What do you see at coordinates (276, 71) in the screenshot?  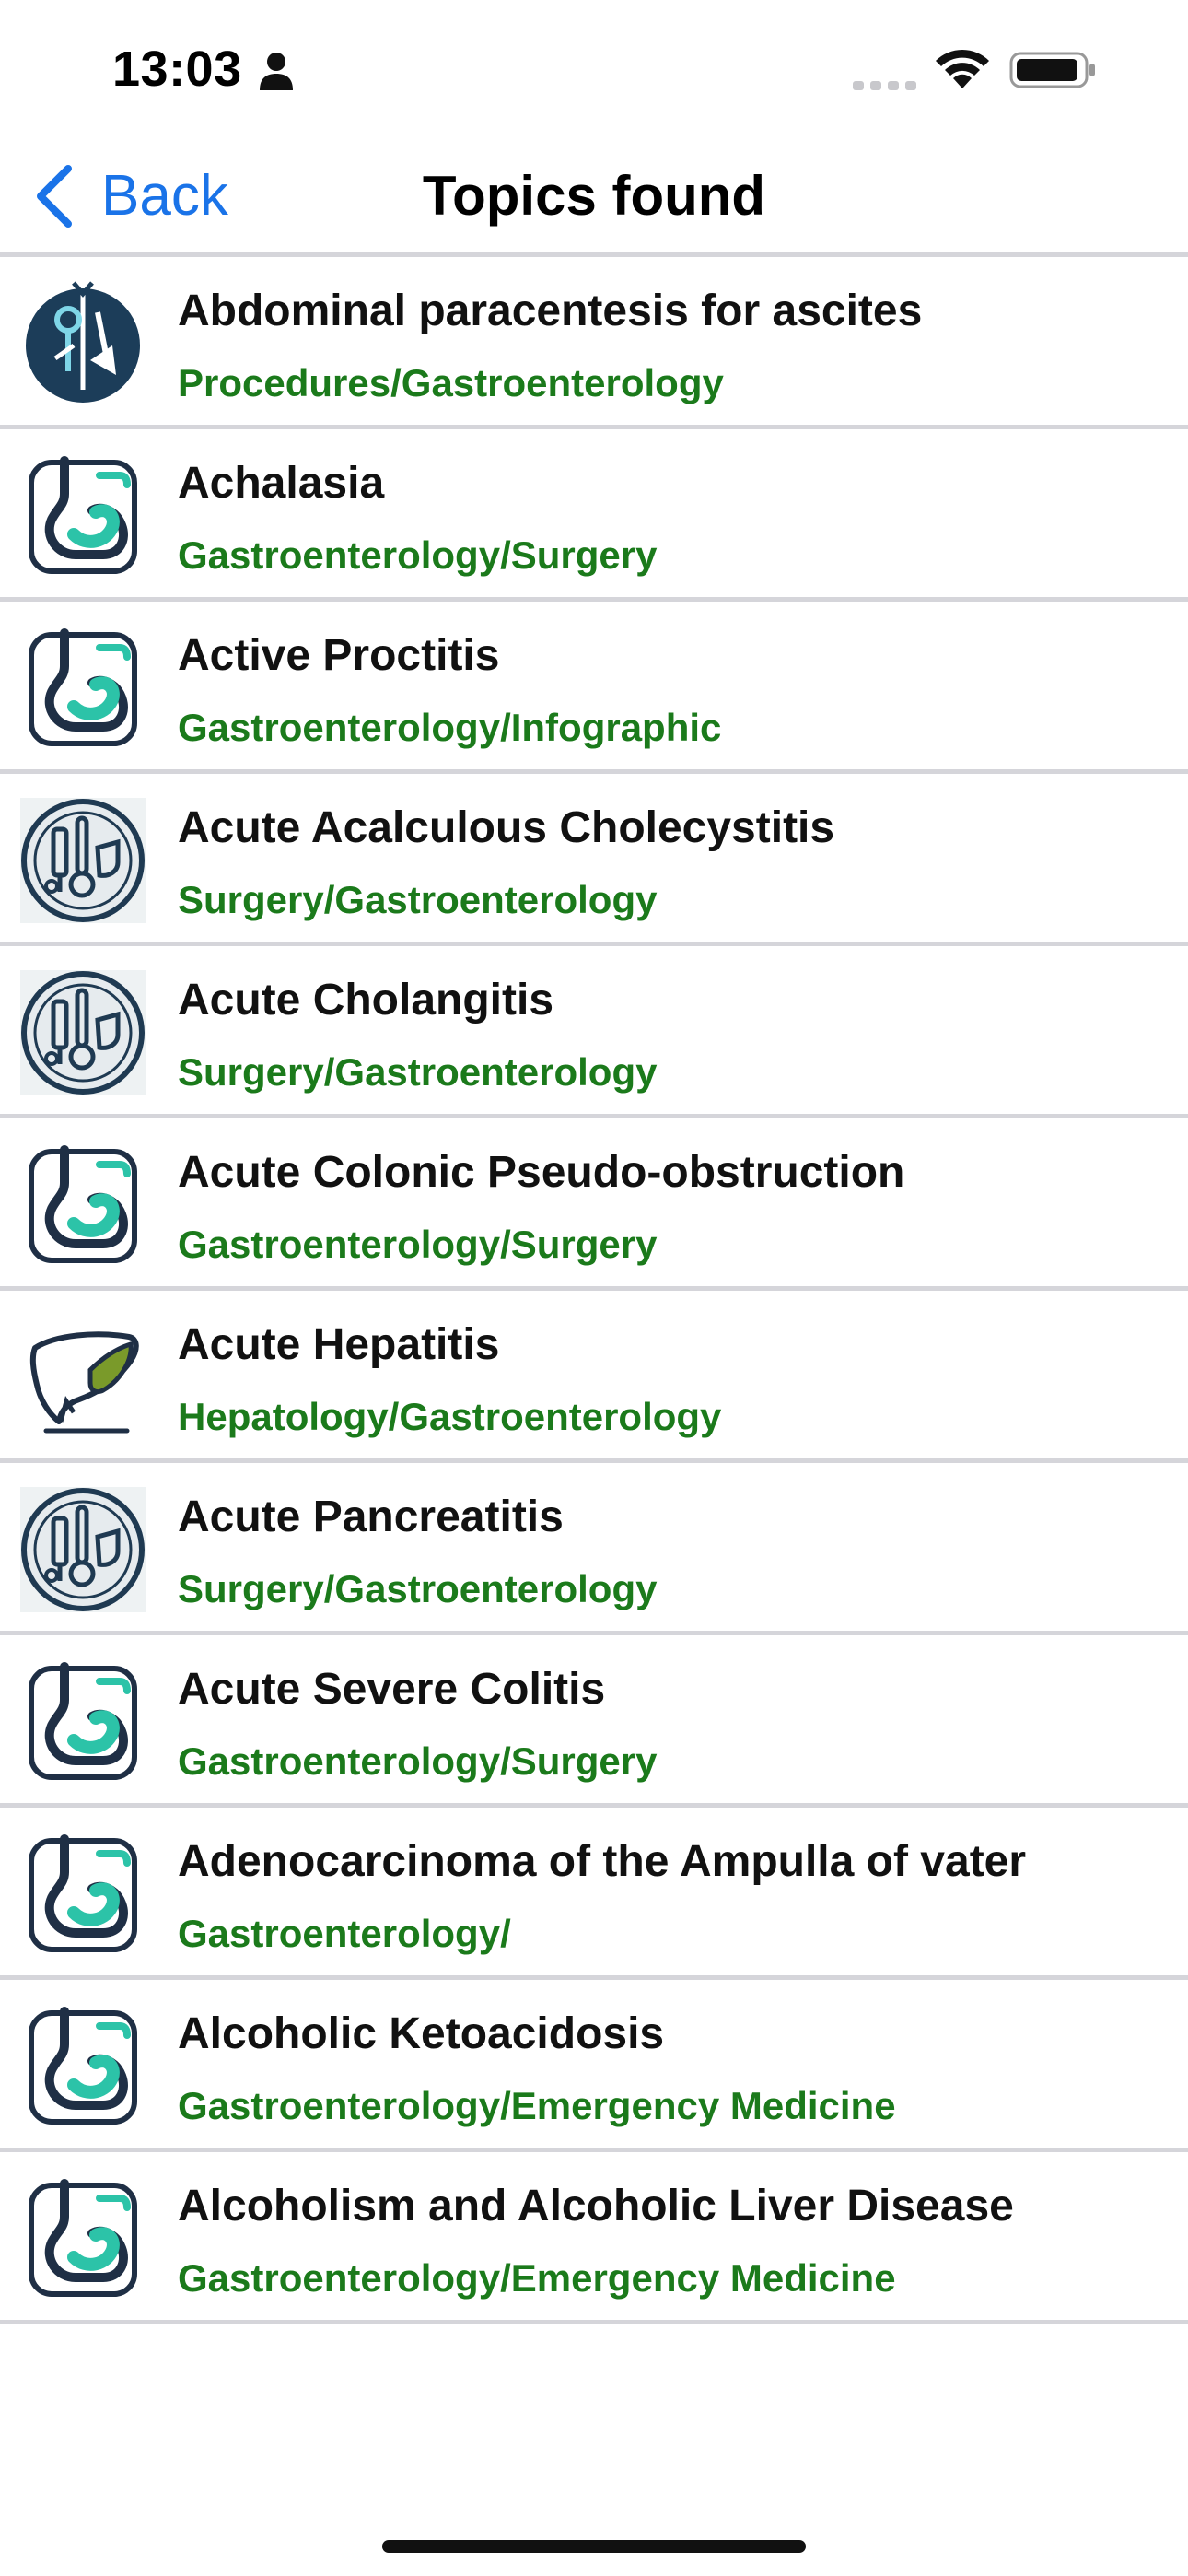 I see `person-icon` at bounding box center [276, 71].